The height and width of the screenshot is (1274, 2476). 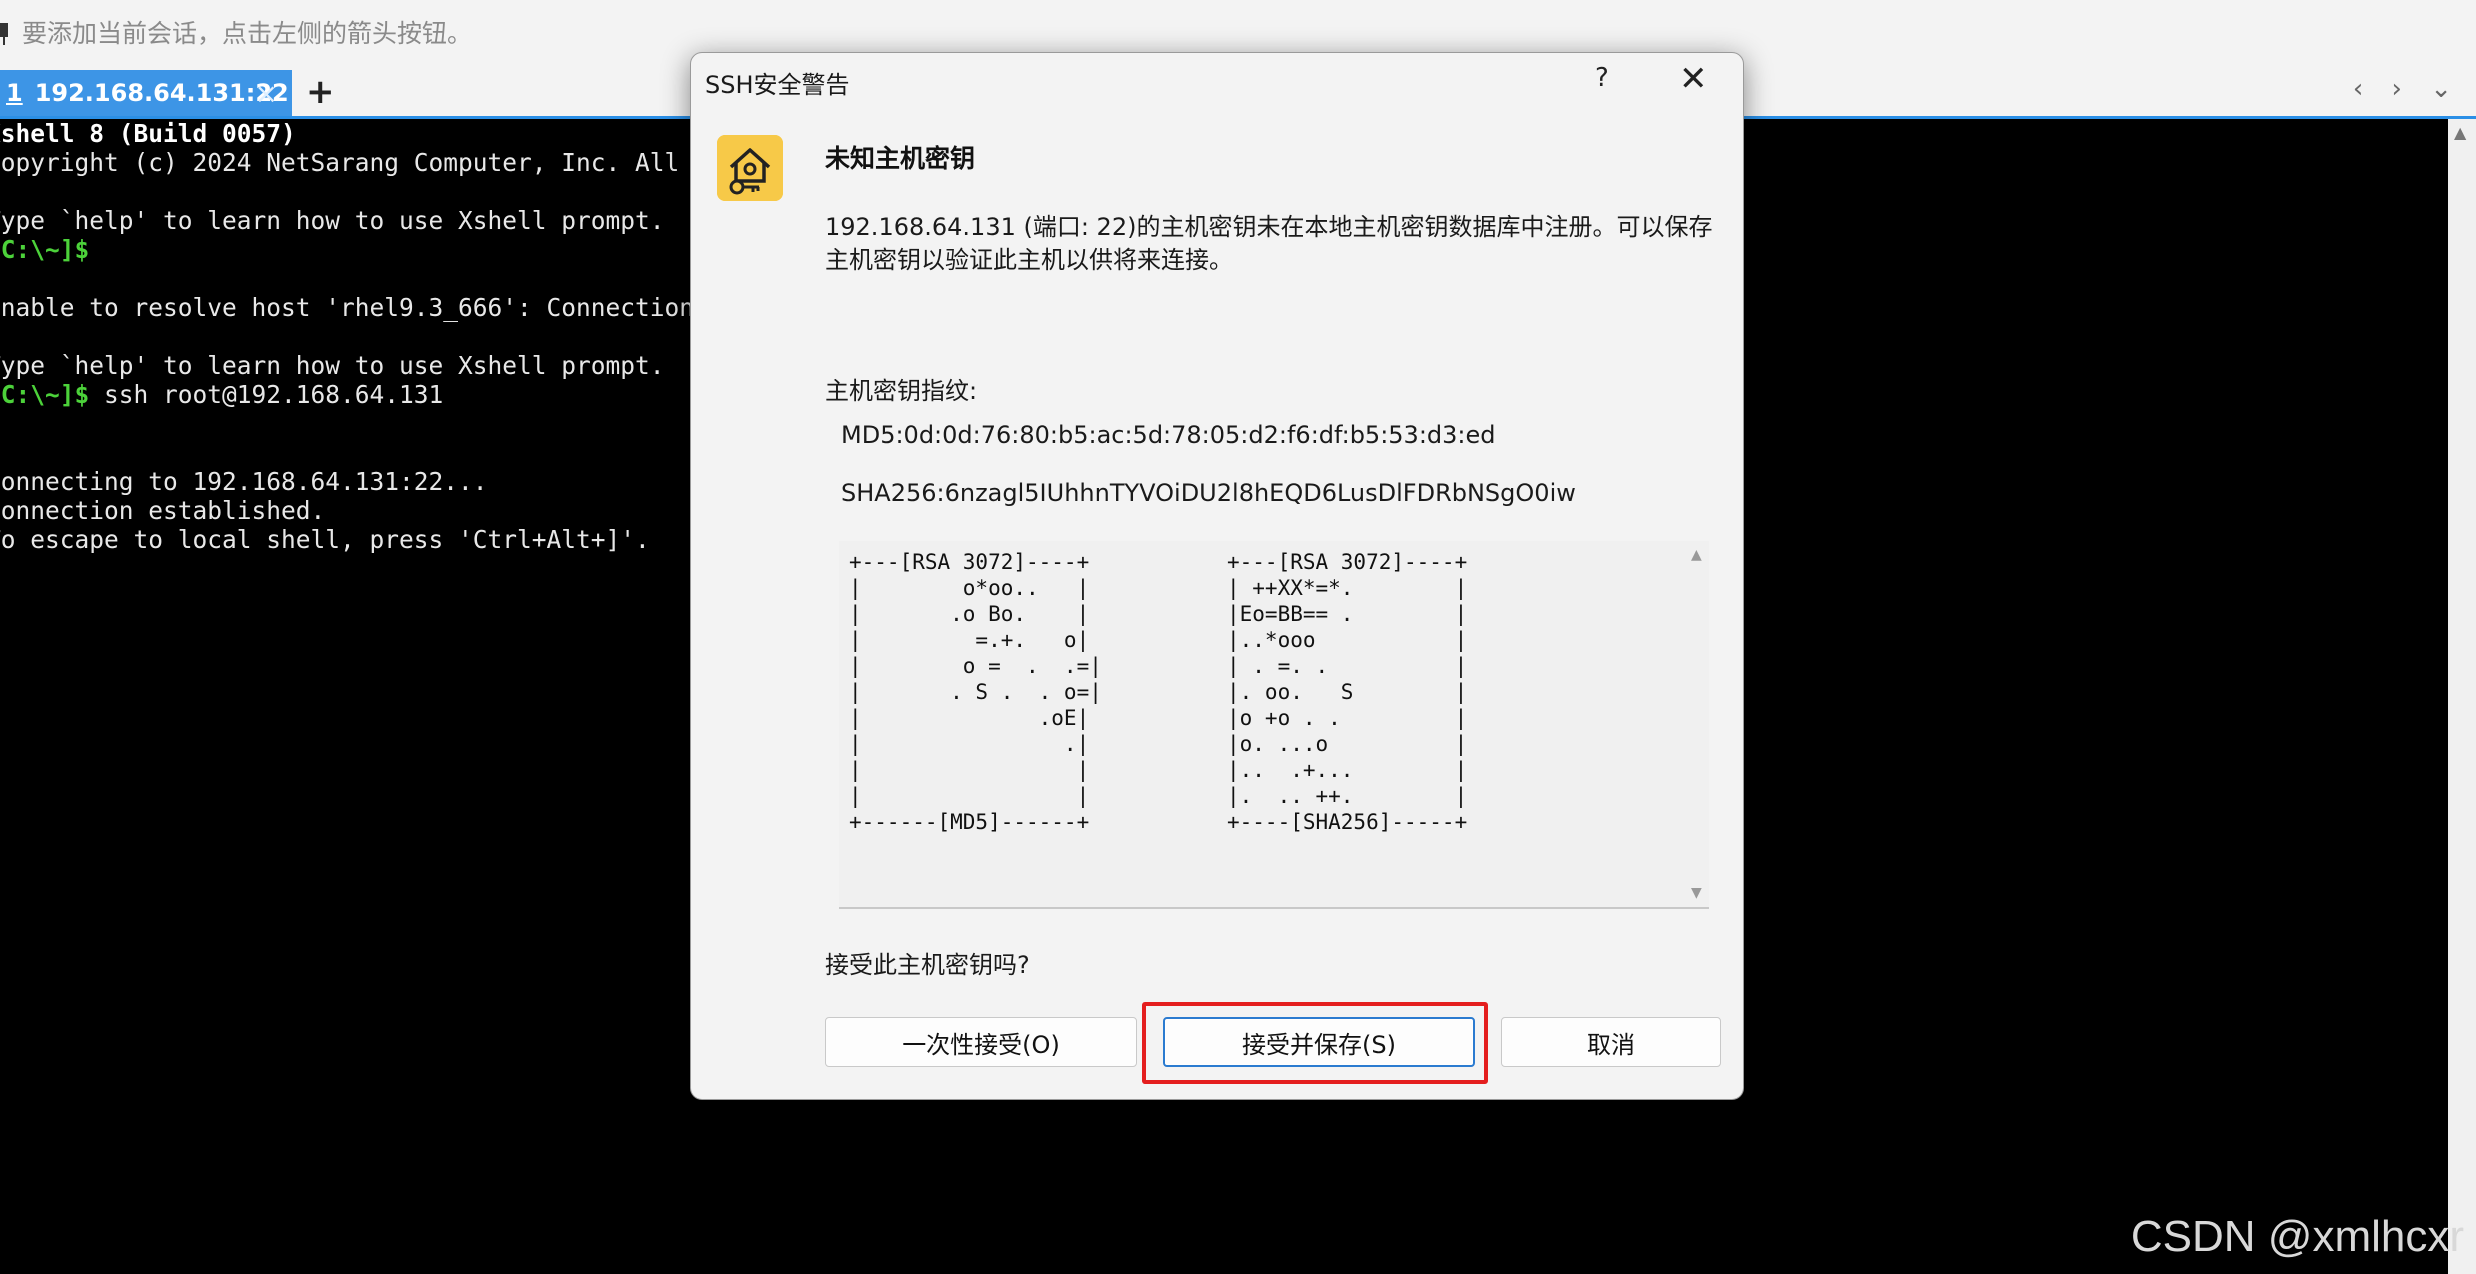 What do you see at coordinates (2297, 1236) in the screenshot?
I see `watermark: CSDN @xmlhcxr` at bounding box center [2297, 1236].